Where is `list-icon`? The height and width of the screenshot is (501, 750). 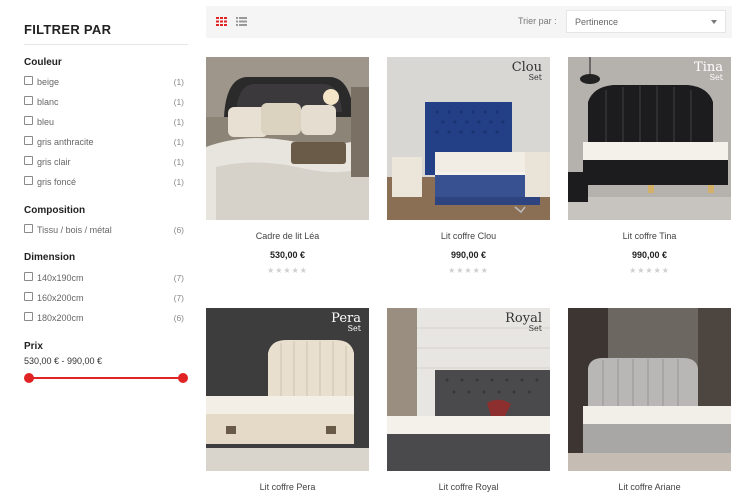 list-icon is located at coordinates (241, 21).